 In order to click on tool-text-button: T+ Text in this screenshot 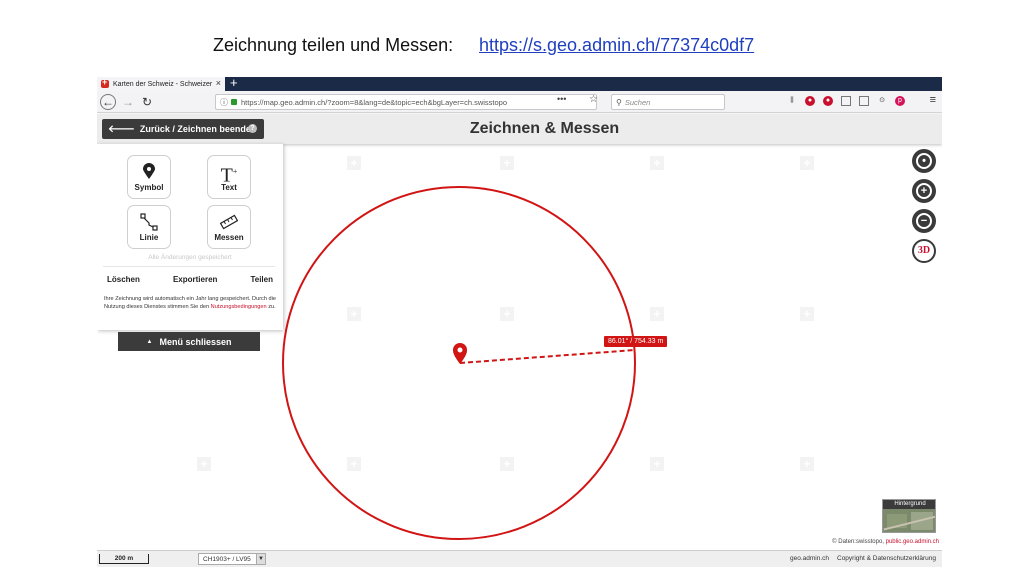, I will do `click(229, 177)`.